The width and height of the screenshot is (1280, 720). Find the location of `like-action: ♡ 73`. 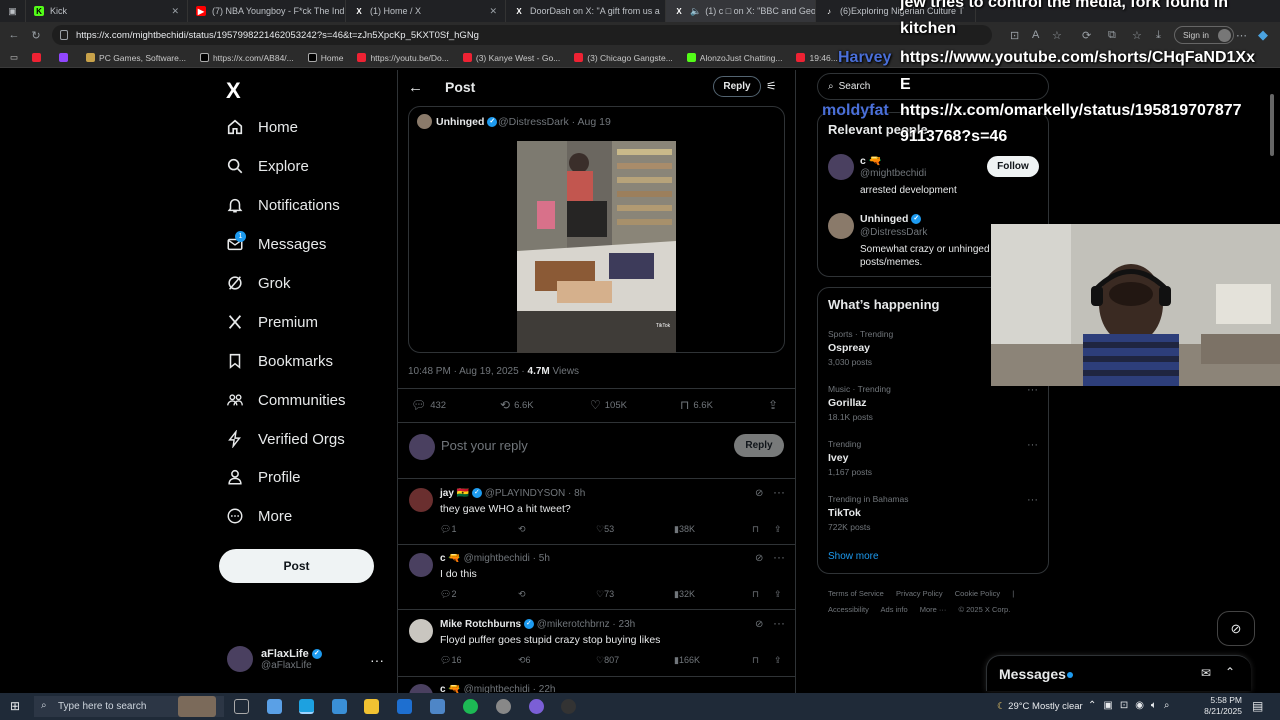

like-action: ♡ 73 is located at coordinates (605, 594).